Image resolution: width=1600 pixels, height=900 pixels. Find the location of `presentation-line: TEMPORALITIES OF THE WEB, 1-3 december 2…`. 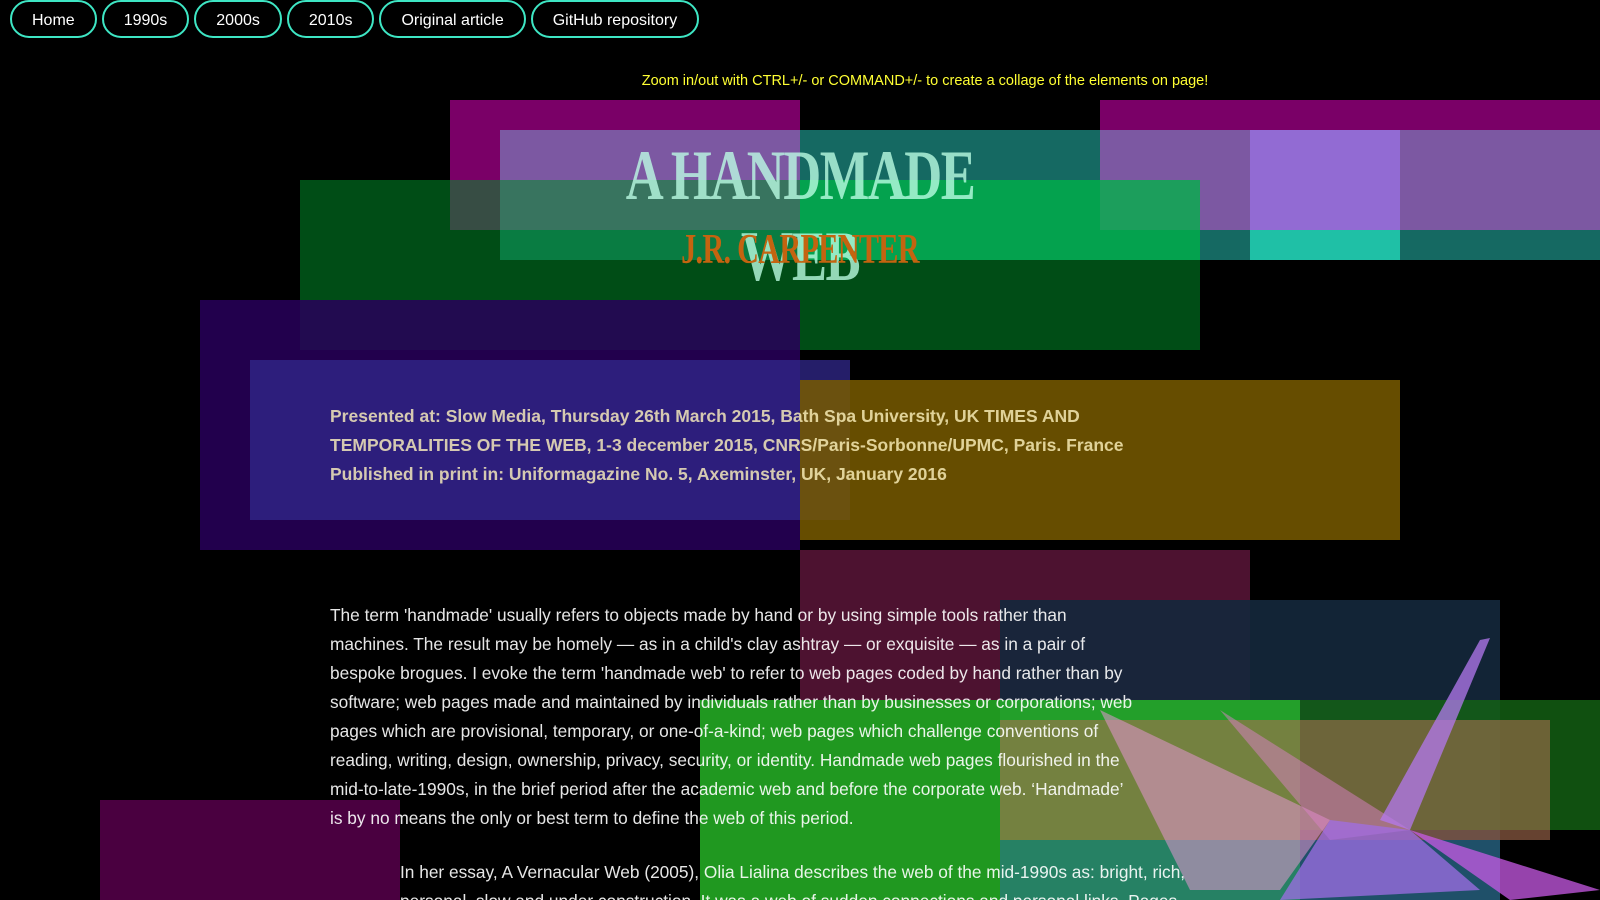

presentation-line: TEMPORALITIES OF THE WEB, 1-3 december 2… is located at coordinates (727, 445).